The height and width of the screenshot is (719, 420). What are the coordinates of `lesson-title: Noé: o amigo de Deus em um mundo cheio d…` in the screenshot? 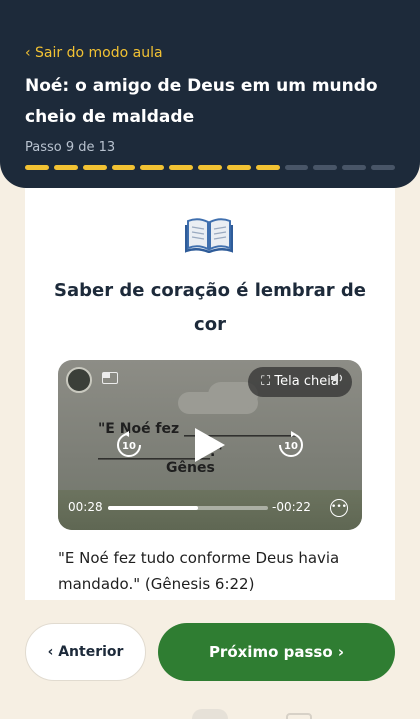 It's located at (201, 101).